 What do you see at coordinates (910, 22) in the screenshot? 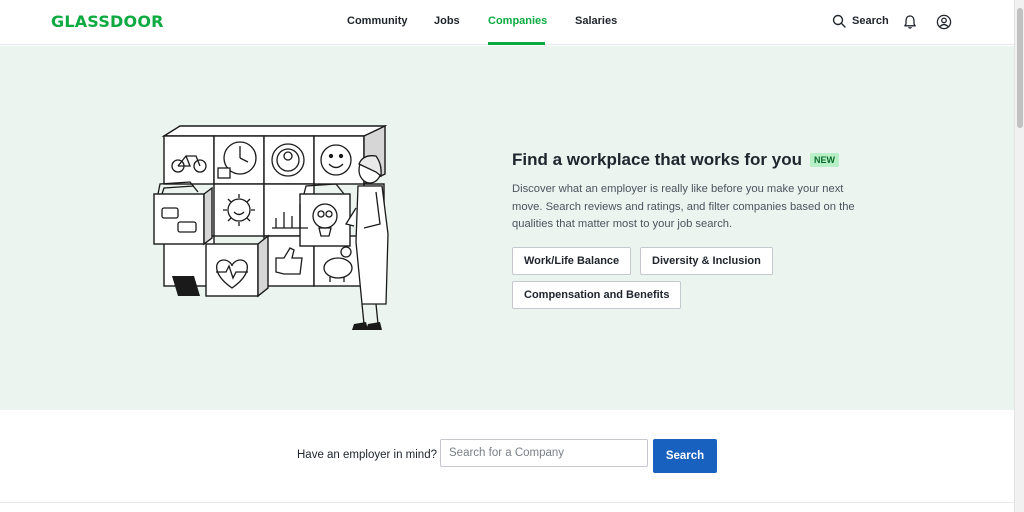
I see `bell-icon` at bounding box center [910, 22].